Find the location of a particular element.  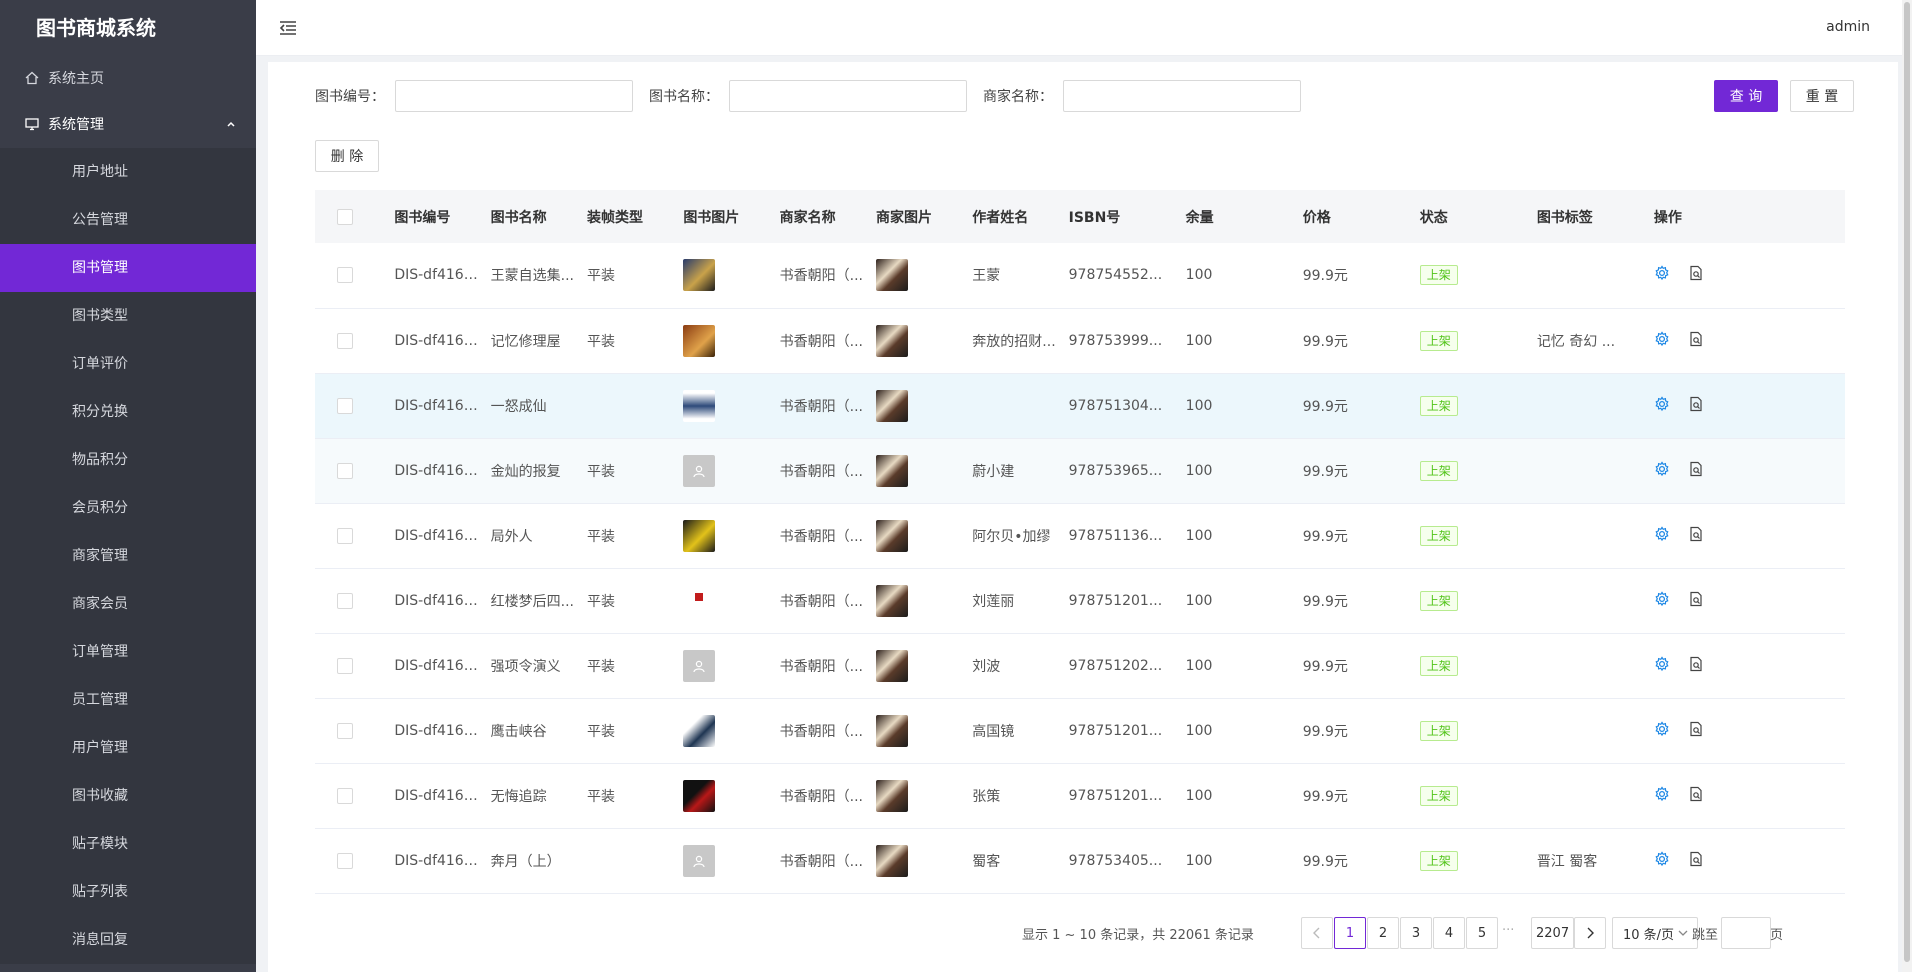

sidebar-item-1: 用户地址 is located at coordinates (128, 172).